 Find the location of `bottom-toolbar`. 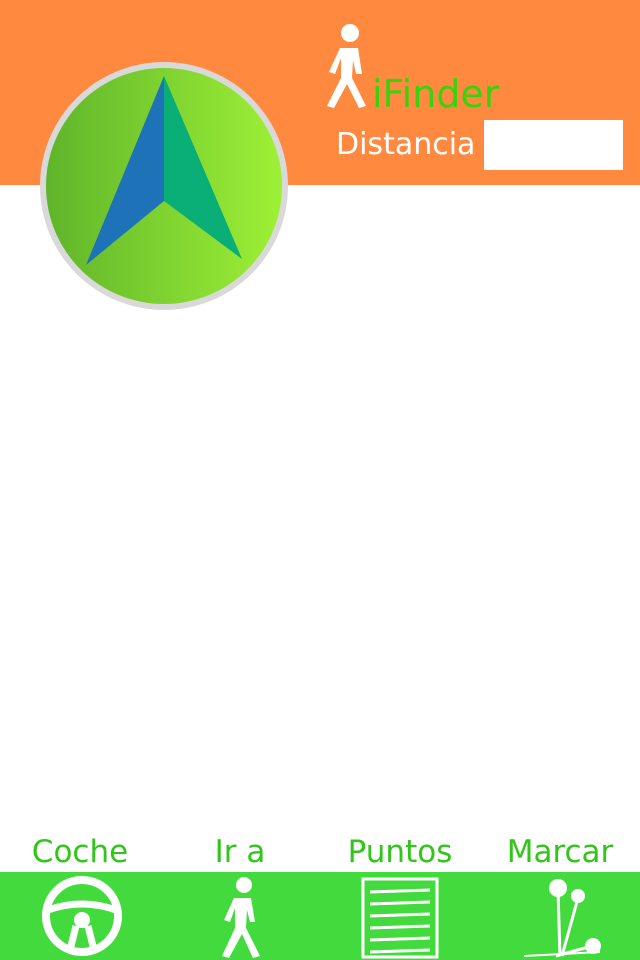

bottom-toolbar is located at coordinates (320, 916).